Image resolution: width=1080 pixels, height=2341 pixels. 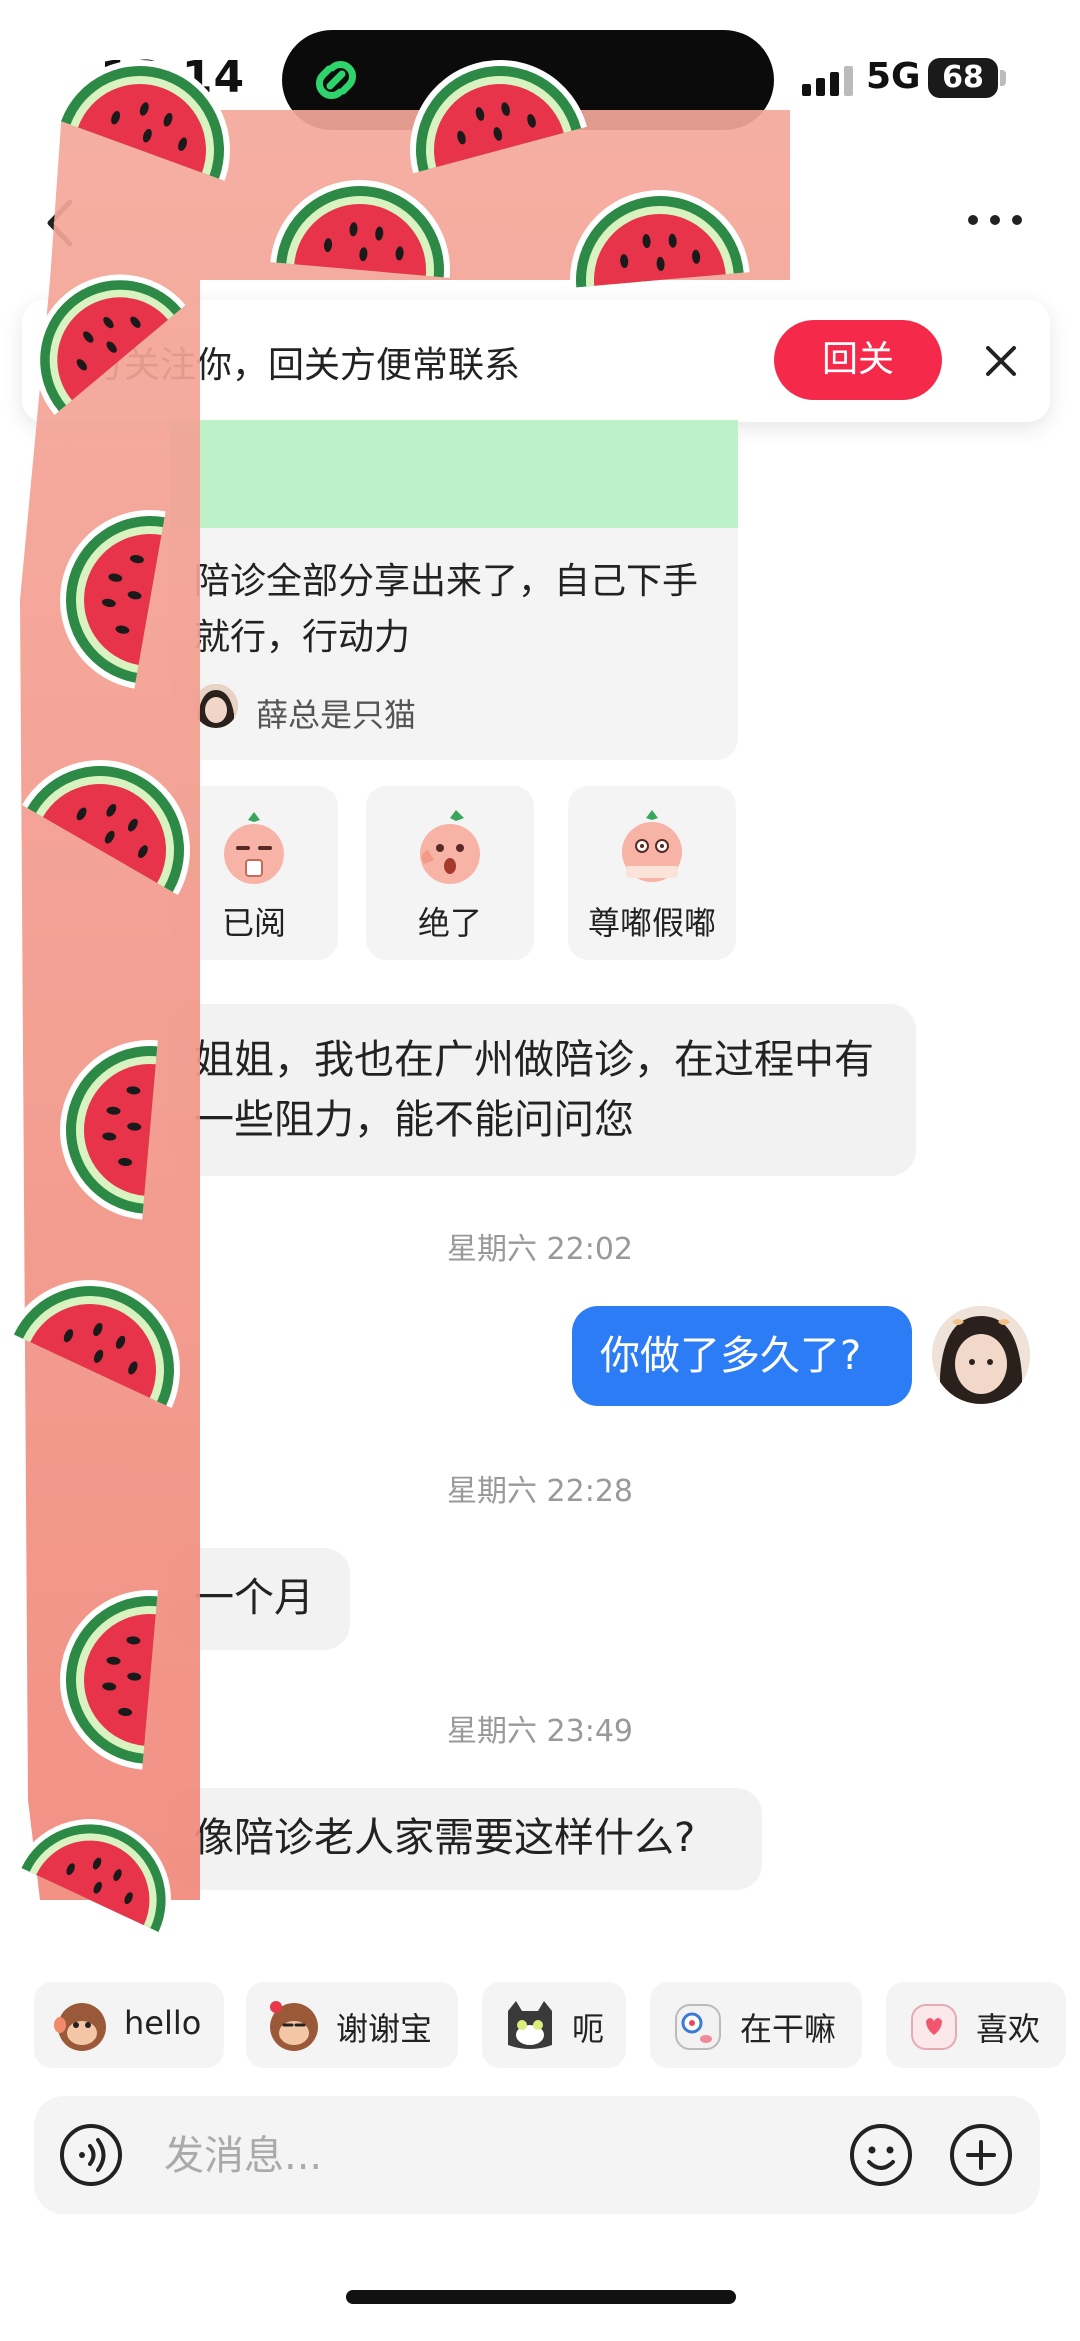 What do you see at coordinates (384, 2029) in the screenshot?
I see `quick-reply-label: 谢谢宝` at bounding box center [384, 2029].